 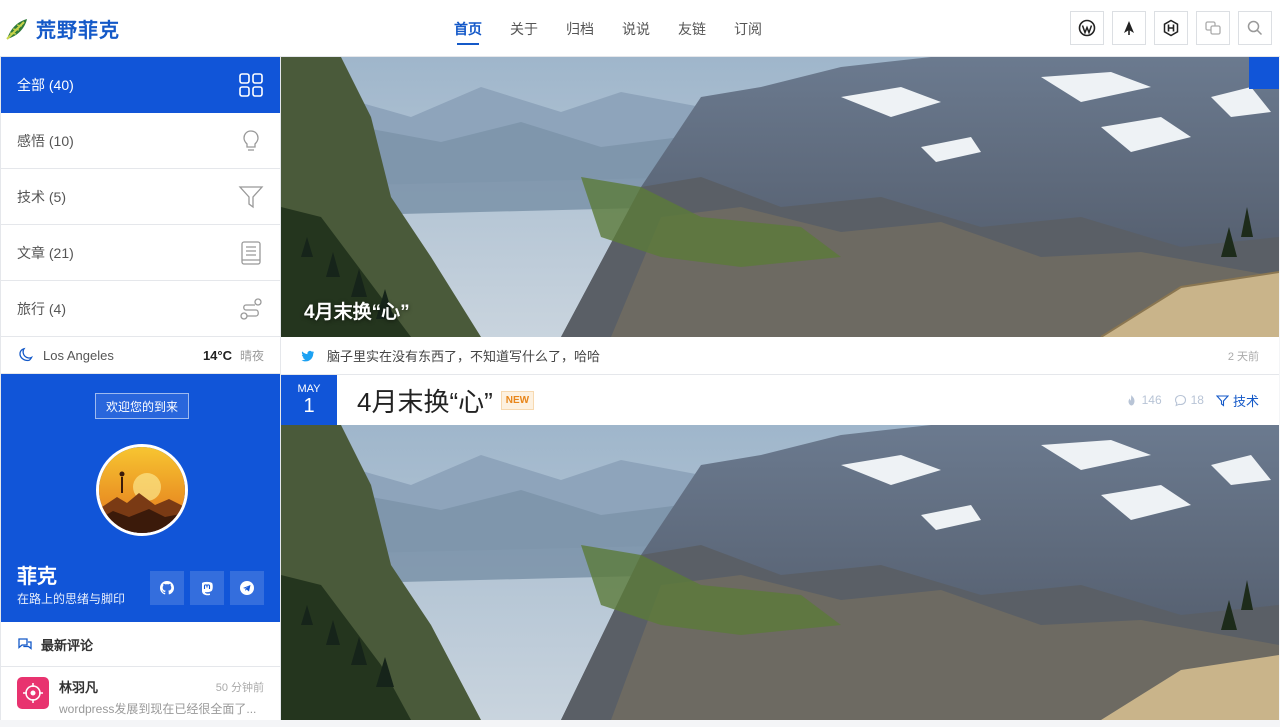 I want to click on translate-button, so click(x=1213, y=28).